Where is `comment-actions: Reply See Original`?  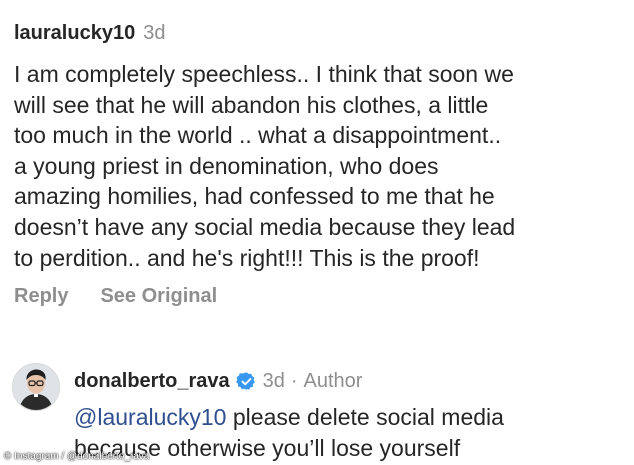
comment-actions: Reply See Original is located at coordinates (115, 296).